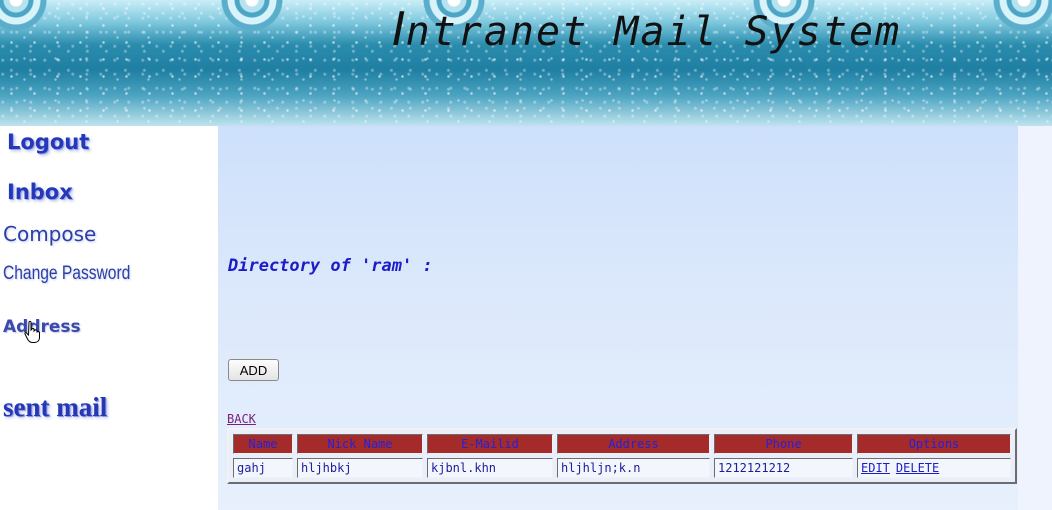  Describe the element at coordinates (633, 468) in the screenshot. I see `cell-address: hljhljn;k.n` at that location.